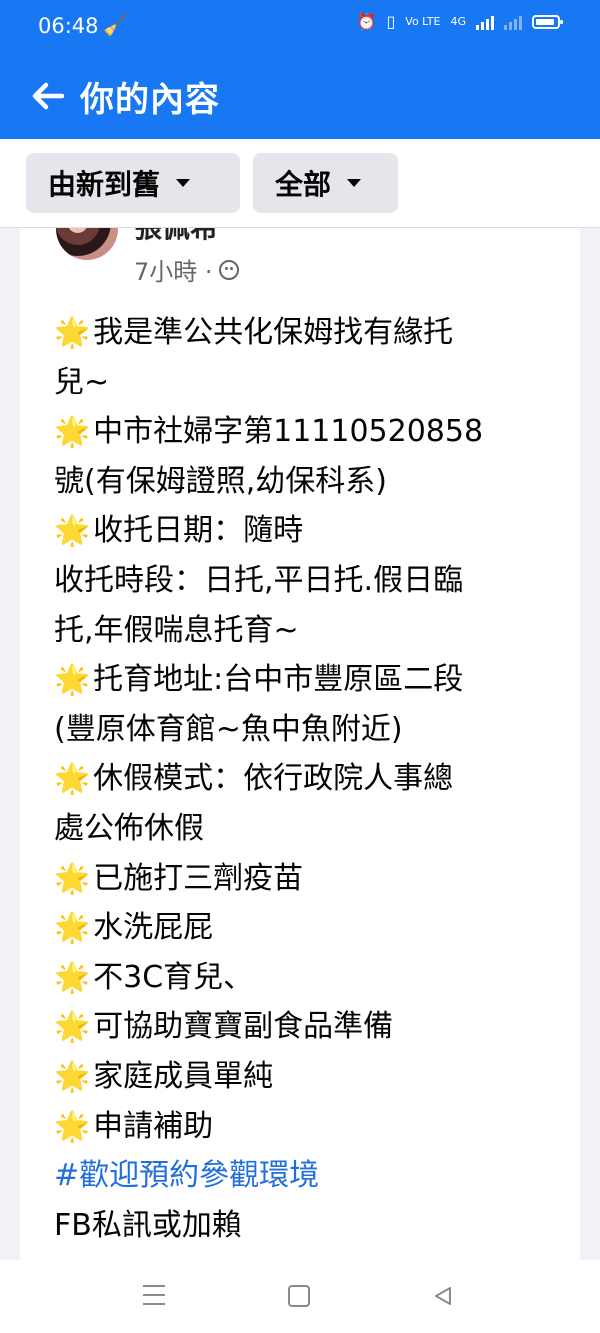 The width and height of the screenshot is (600, 1333). What do you see at coordinates (176, 237) in the screenshot?
I see `author-name: 張佩希` at bounding box center [176, 237].